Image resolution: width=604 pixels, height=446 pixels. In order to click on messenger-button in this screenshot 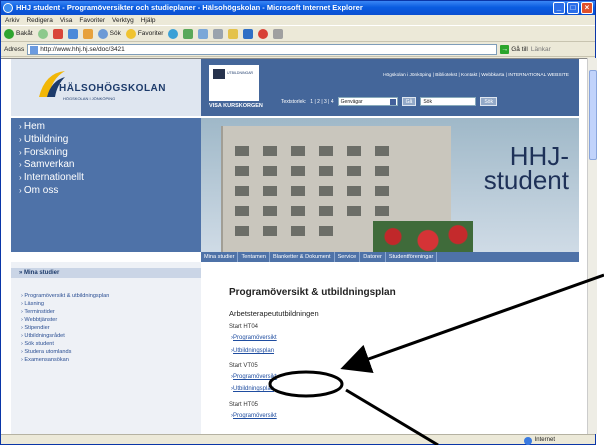, I will do `click(248, 33)`.